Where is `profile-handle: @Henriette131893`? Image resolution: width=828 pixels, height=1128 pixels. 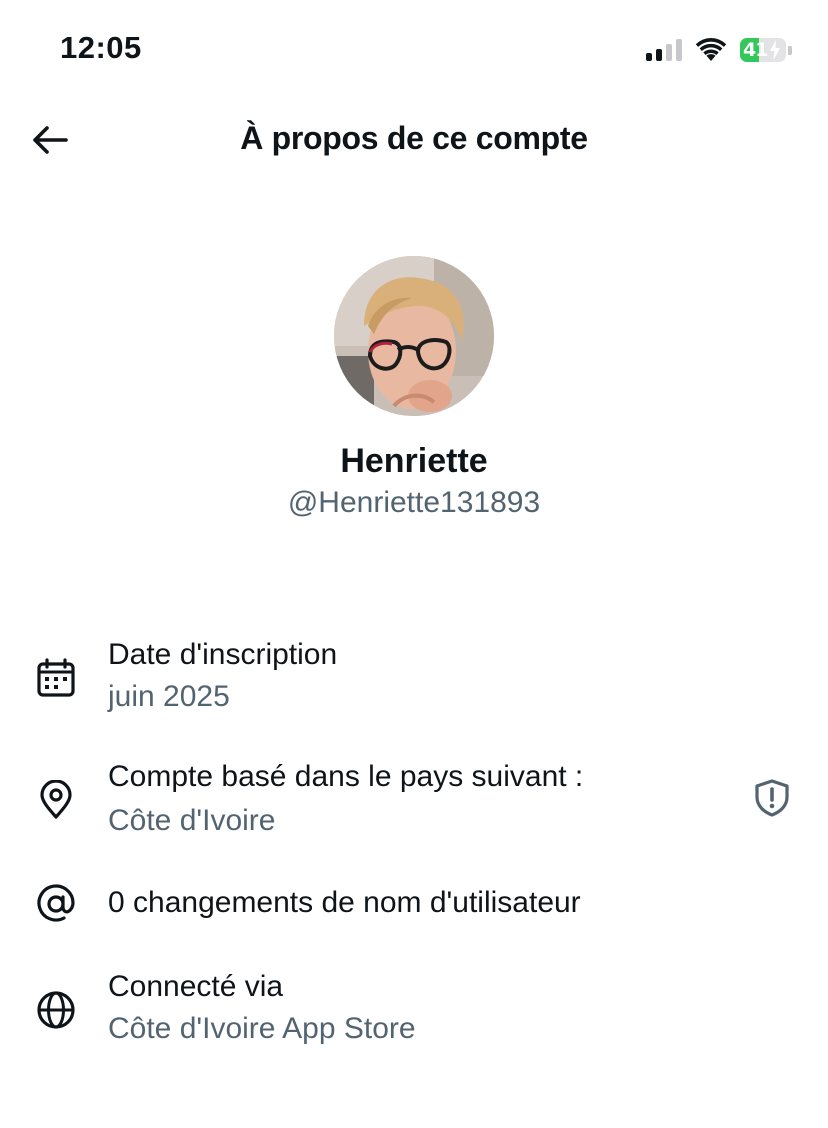
profile-handle: @Henriette131893 is located at coordinates (414, 502).